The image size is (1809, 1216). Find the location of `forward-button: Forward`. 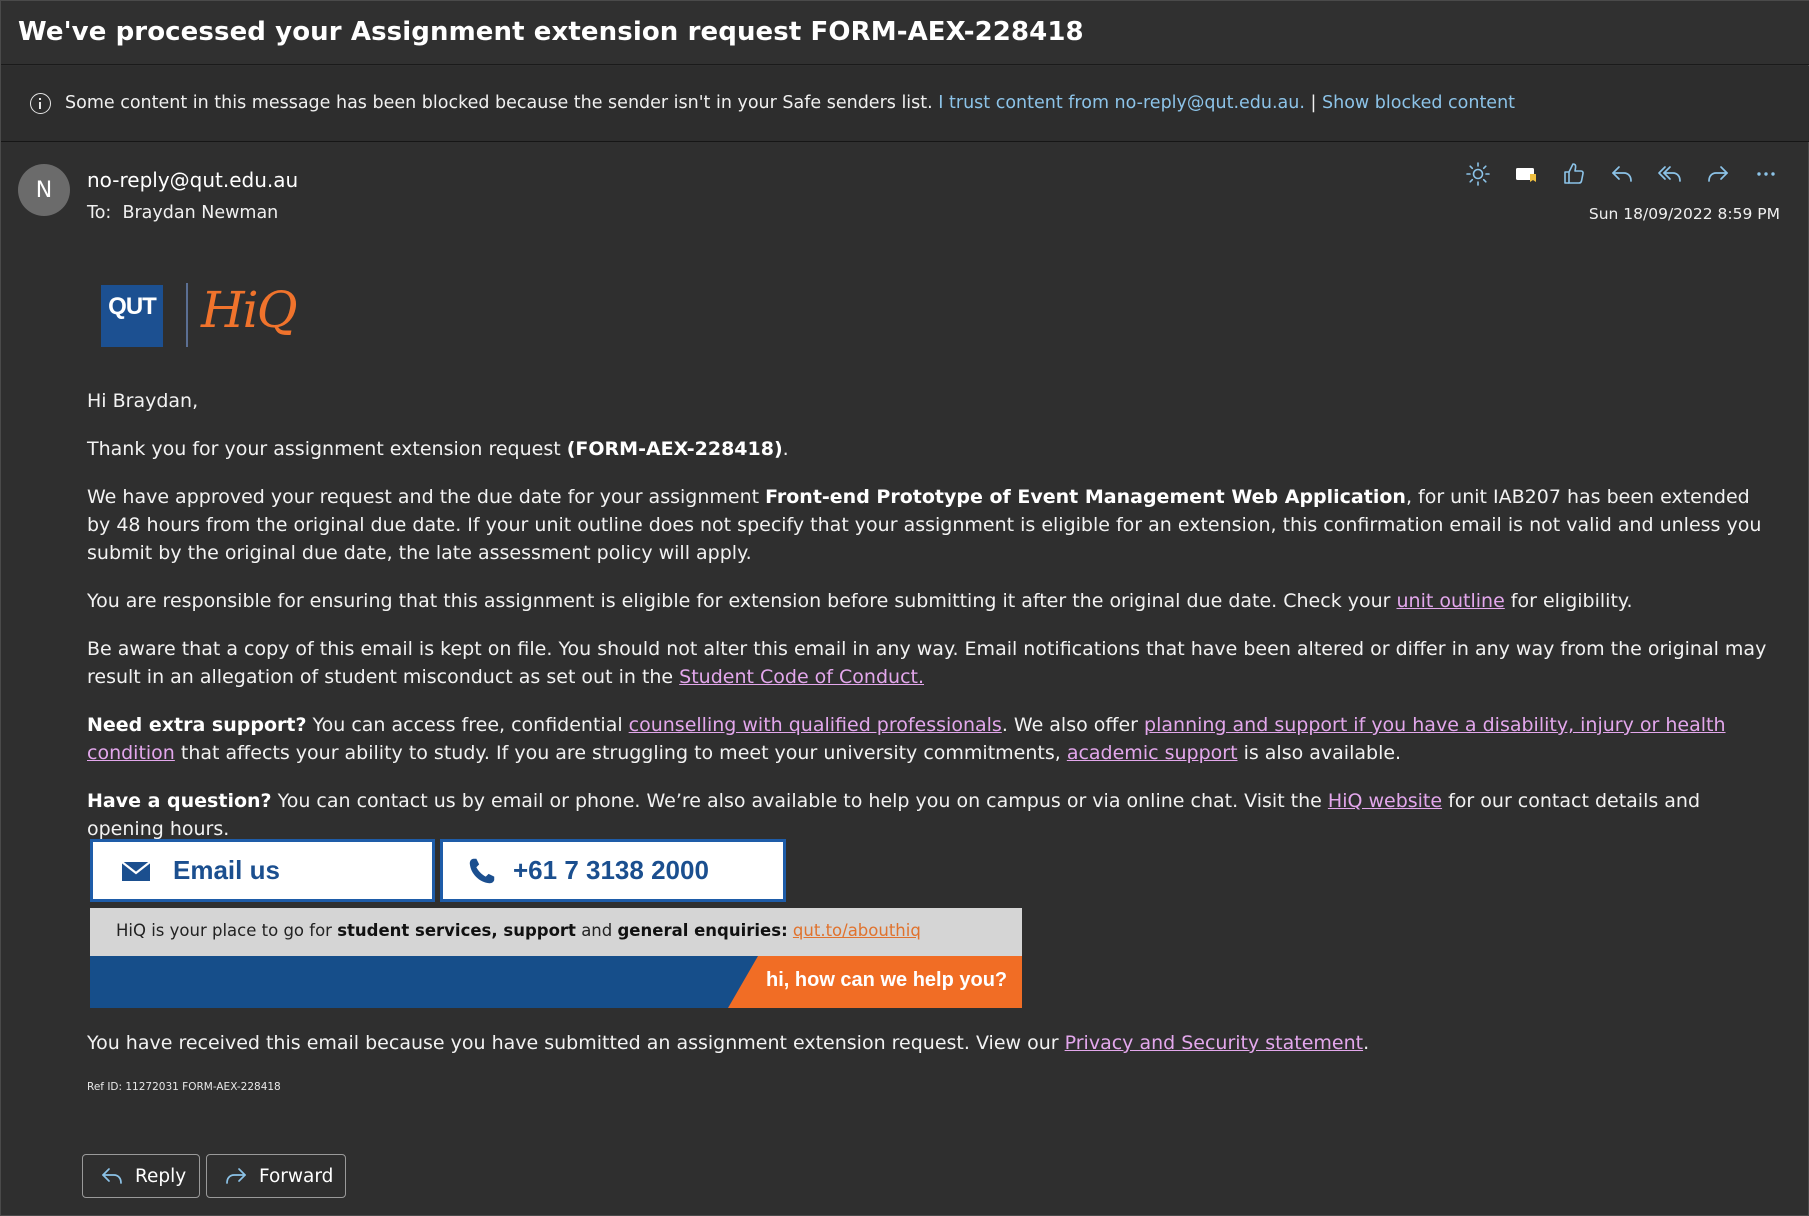

forward-button: Forward is located at coordinates (276, 1176).